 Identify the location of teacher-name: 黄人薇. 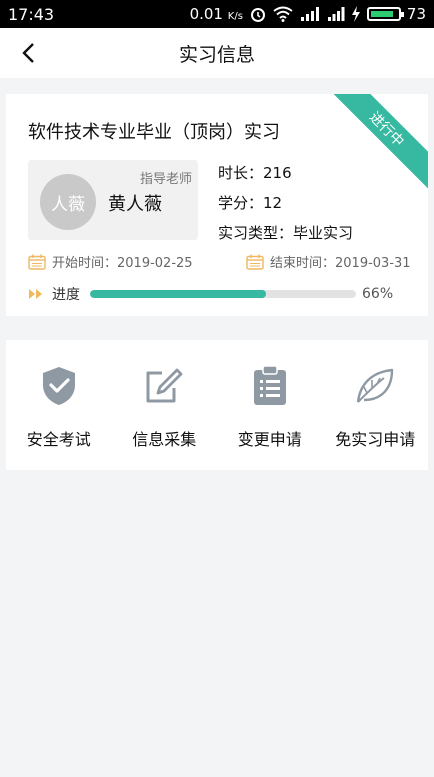
(135, 204).